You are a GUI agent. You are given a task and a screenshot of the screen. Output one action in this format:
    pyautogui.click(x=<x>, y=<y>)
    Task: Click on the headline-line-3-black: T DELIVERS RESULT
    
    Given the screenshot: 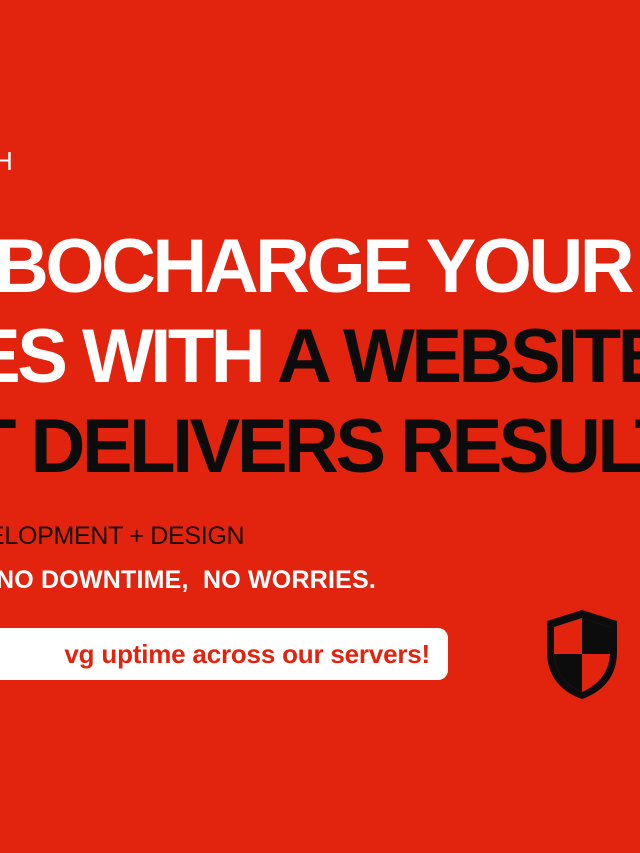 What is the action you would take?
    pyautogui.click(x=320, y=446)
    